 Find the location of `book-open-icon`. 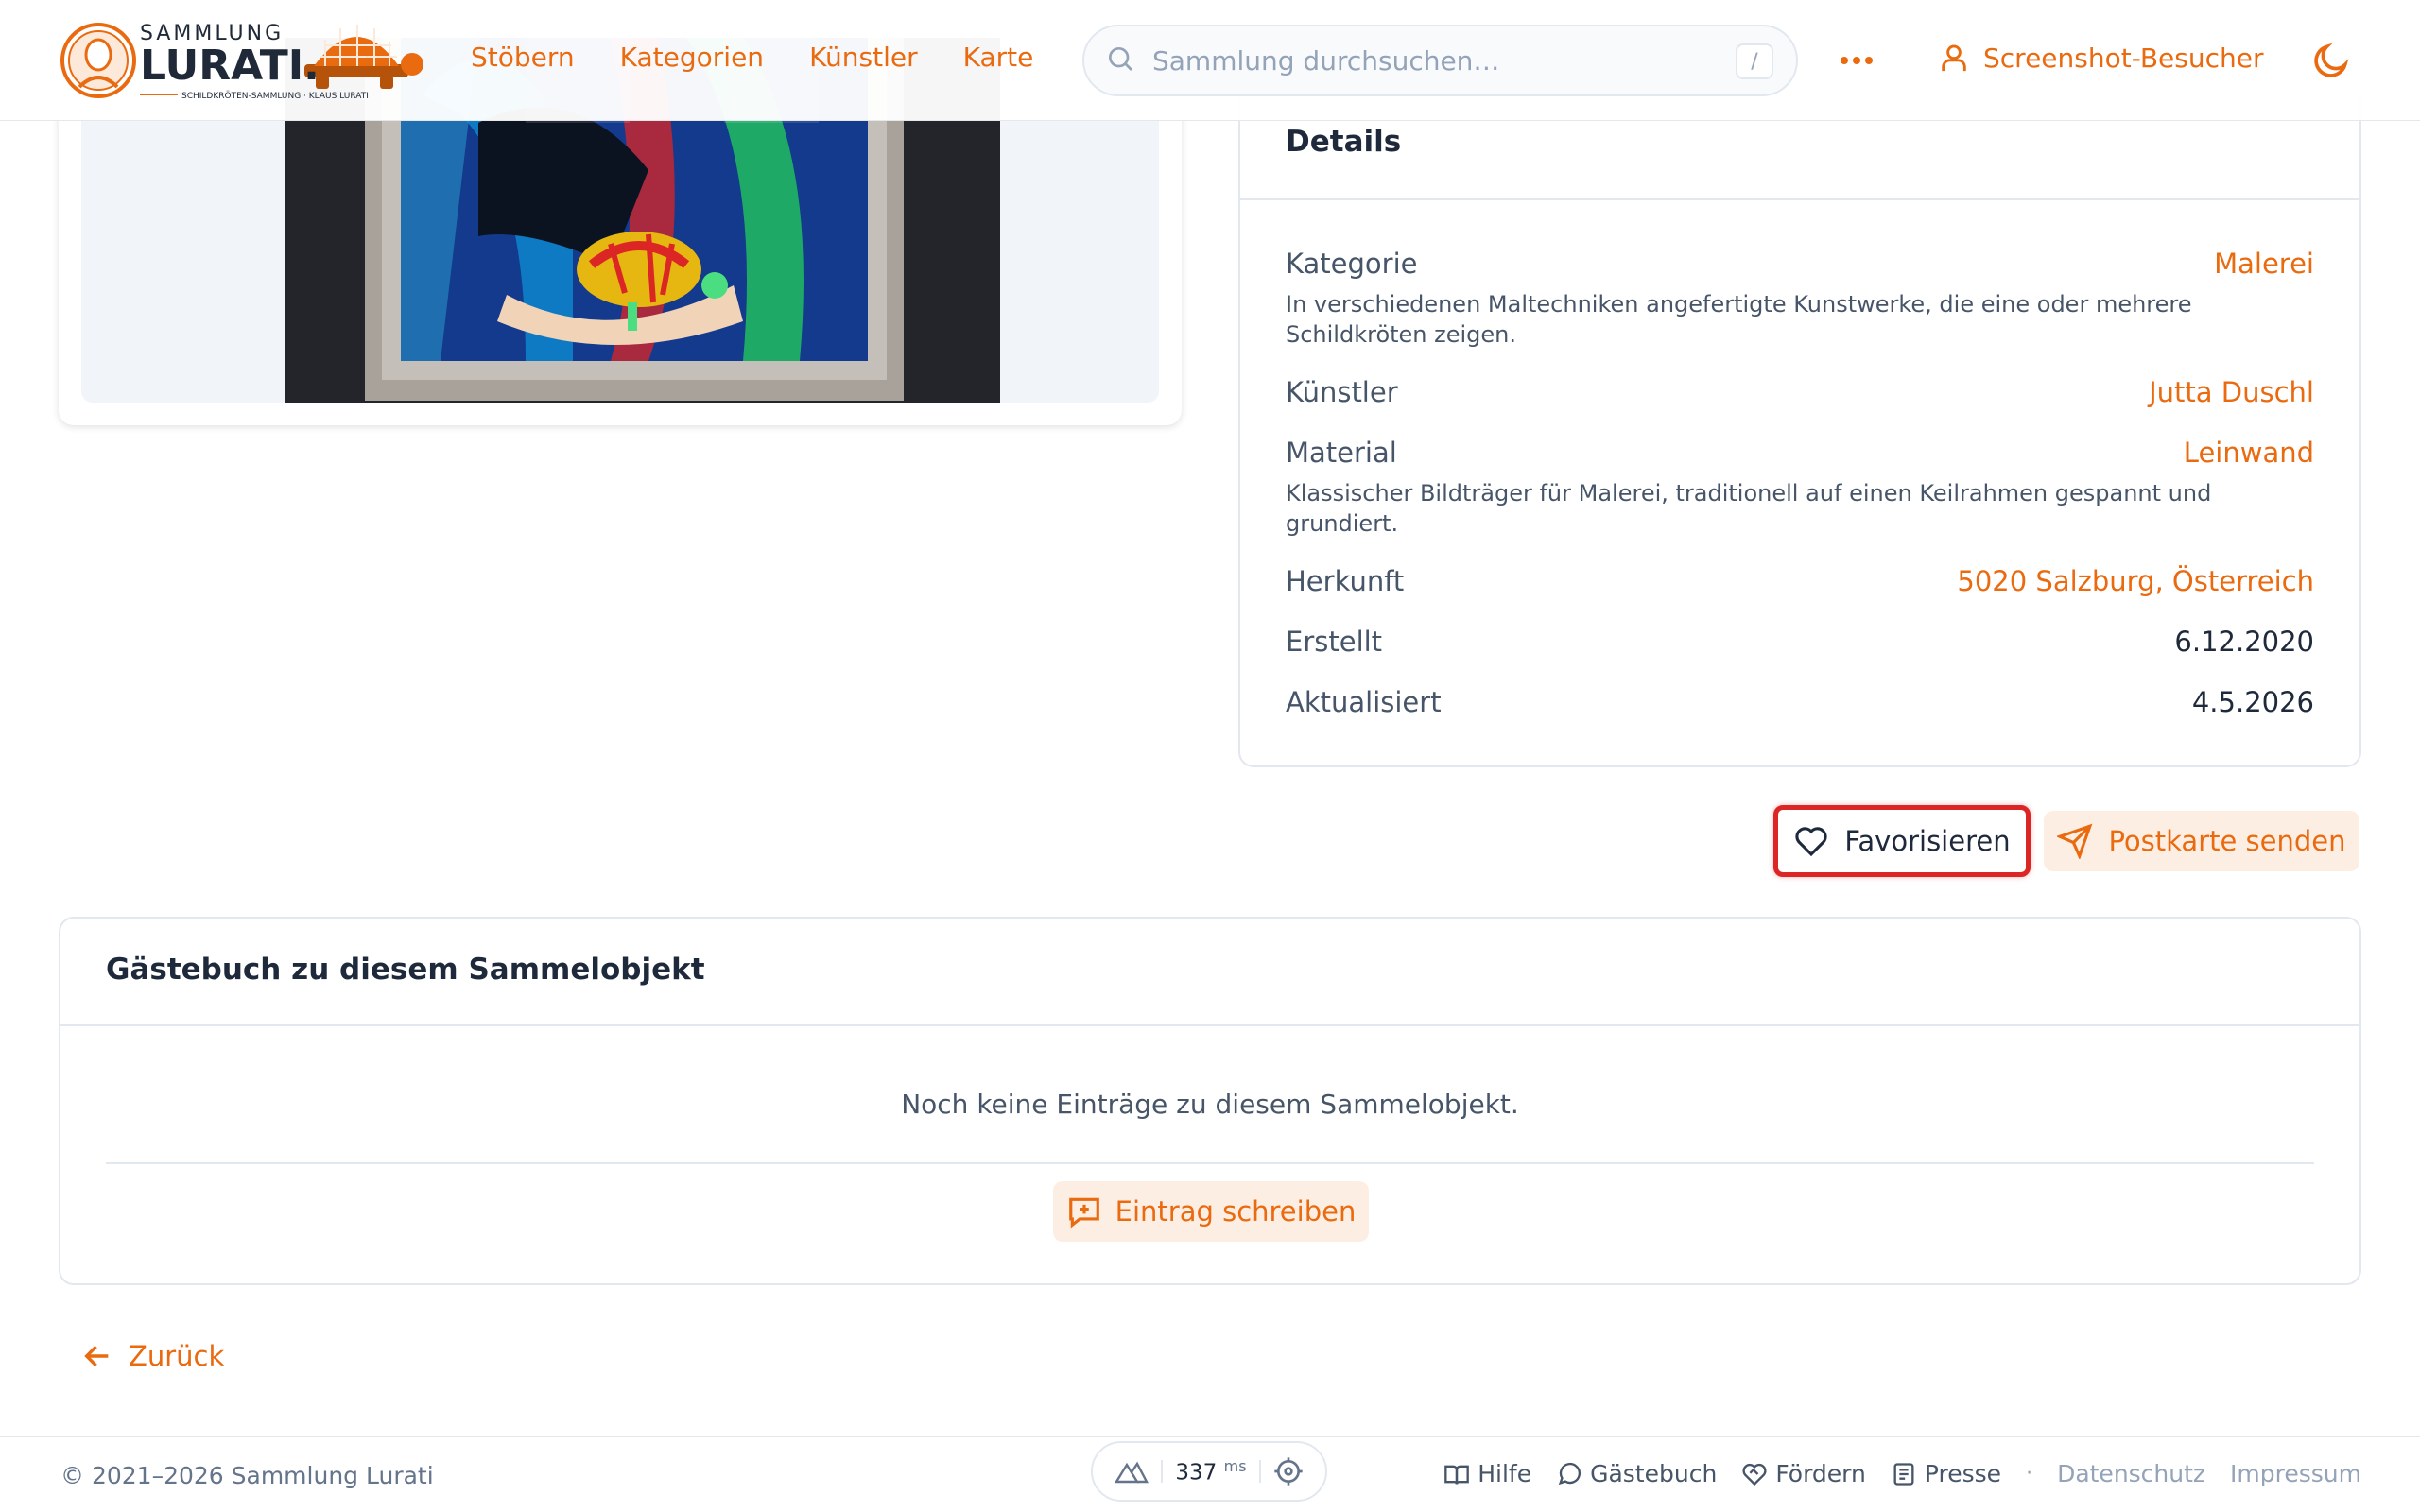

book-open-icon is located at coordinates (1457, 1475).